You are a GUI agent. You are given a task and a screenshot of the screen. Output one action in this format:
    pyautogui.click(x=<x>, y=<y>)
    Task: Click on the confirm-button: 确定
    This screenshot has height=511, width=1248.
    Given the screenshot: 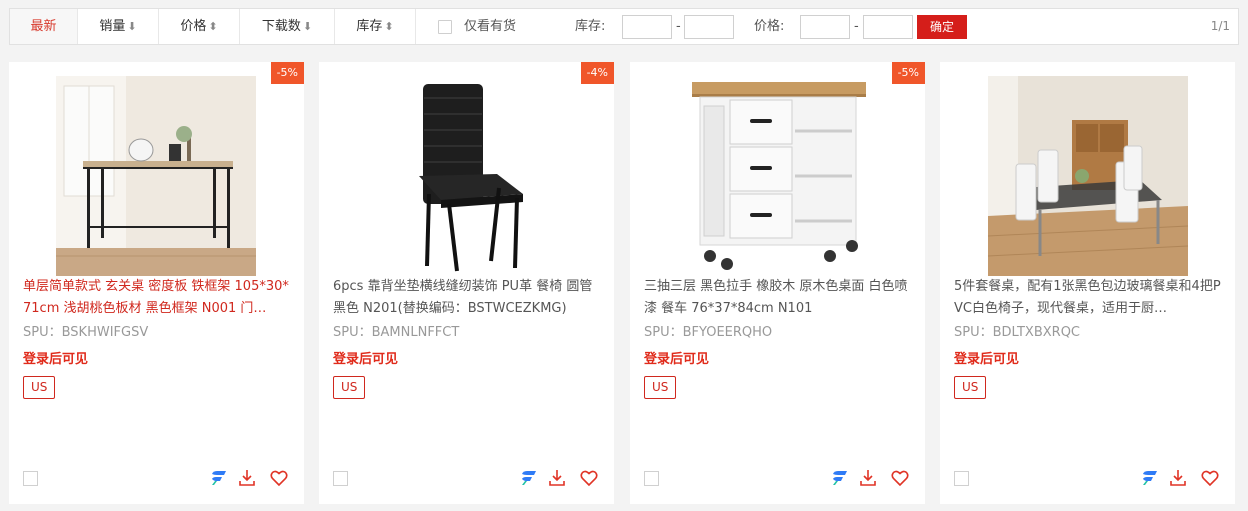 What is the action you would take?
    pyautogui.click(x=942, y=27)
    